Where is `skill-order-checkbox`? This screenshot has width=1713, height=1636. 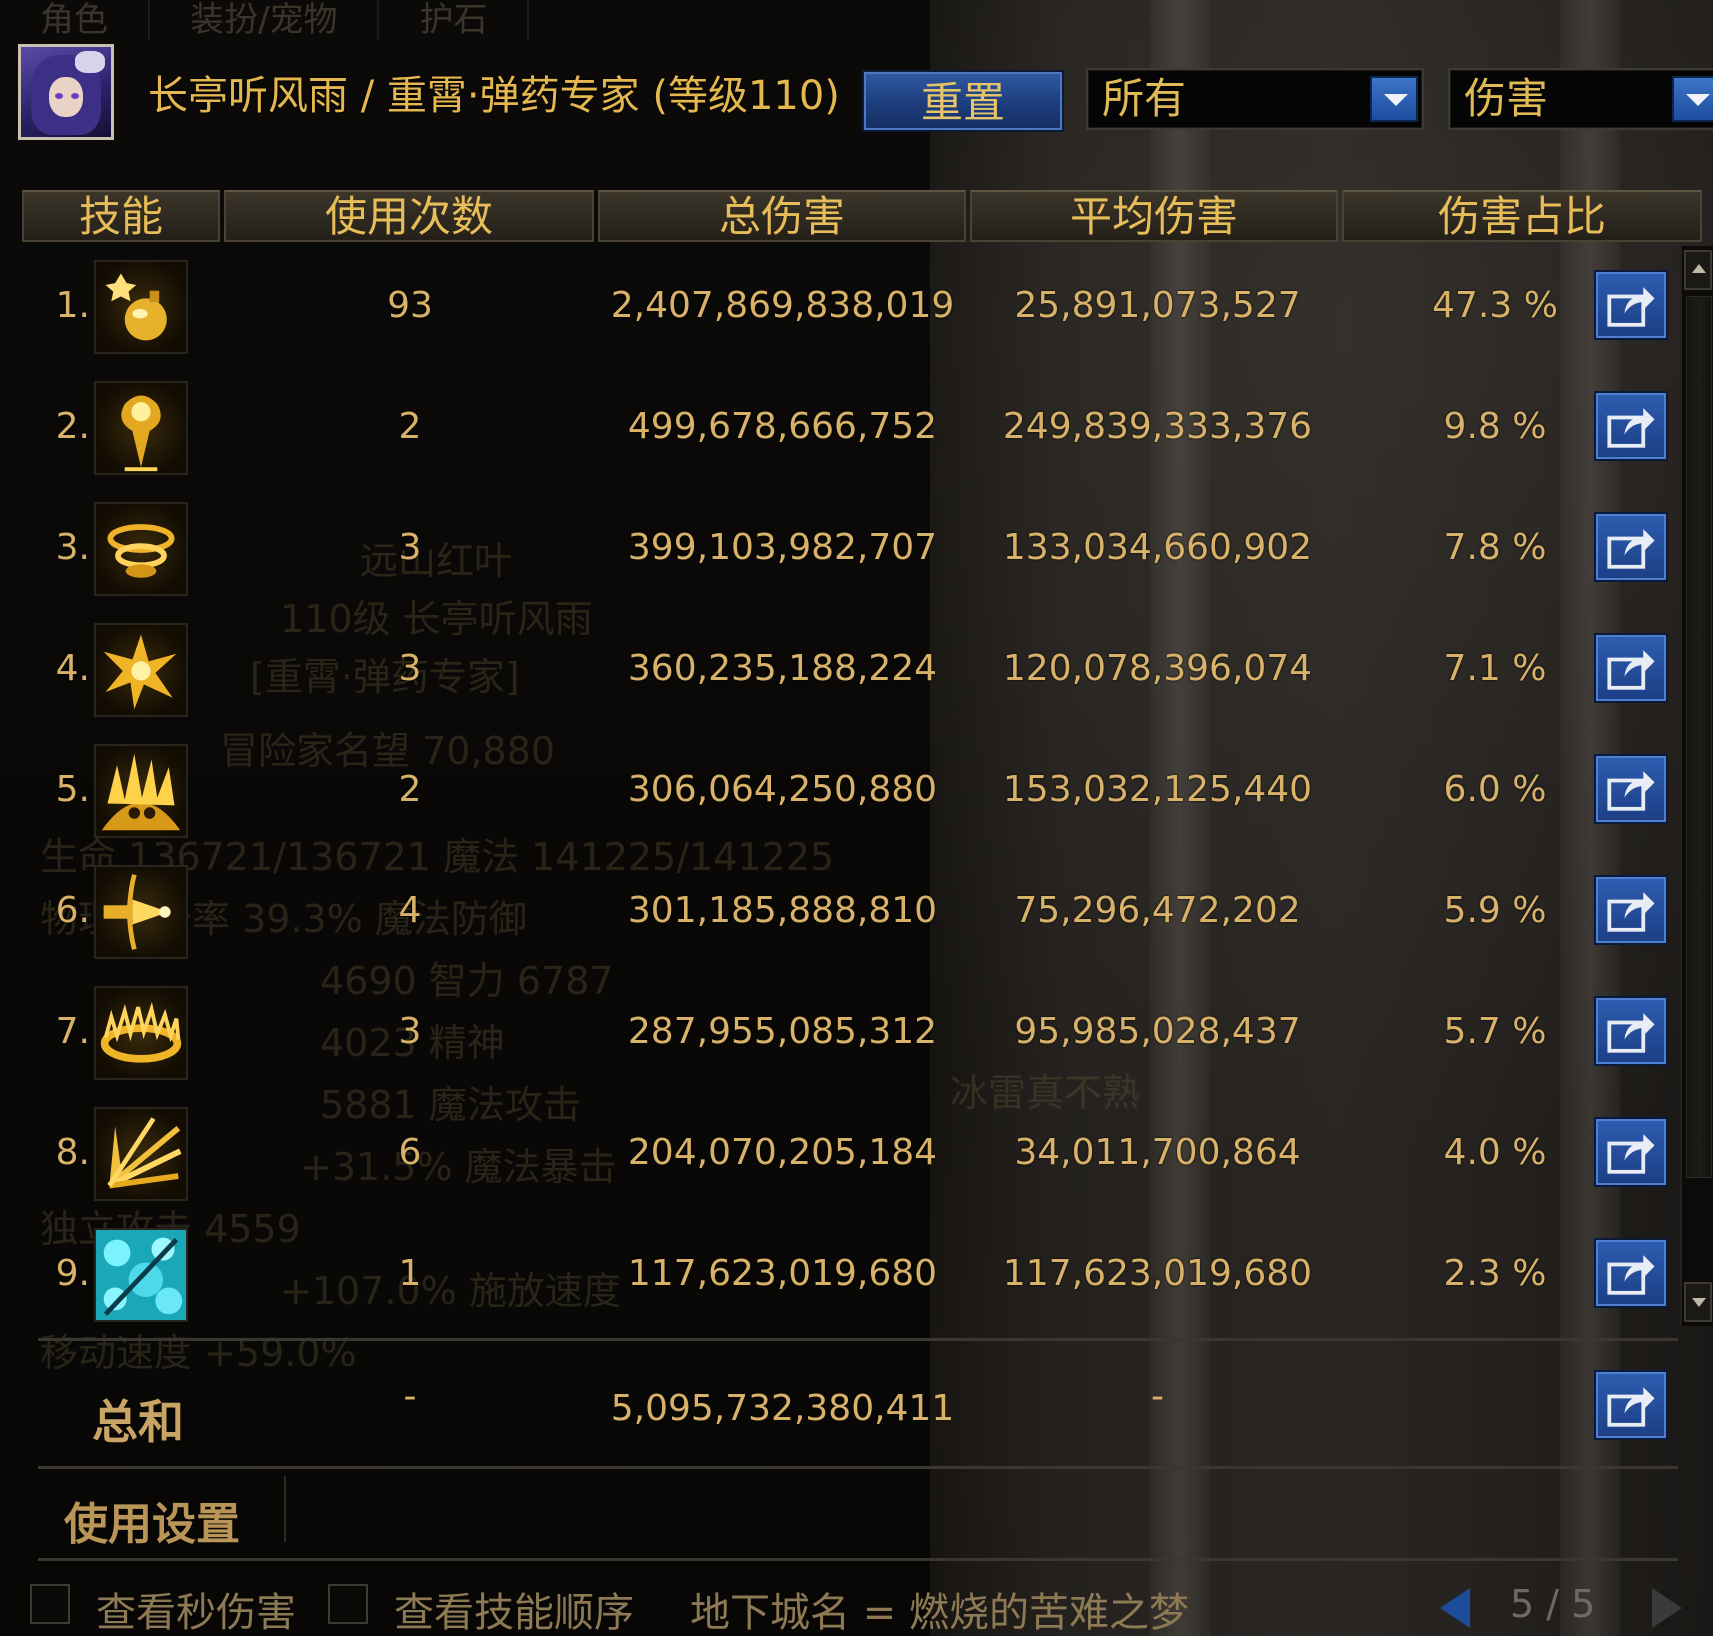
skill-order-checkbox is located at coordinates (348, 1604).